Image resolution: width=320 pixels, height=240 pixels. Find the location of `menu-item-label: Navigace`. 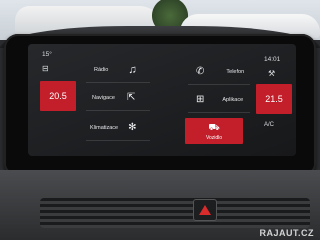

menu-item-label: Navigace is located at coordinates (103, 98).